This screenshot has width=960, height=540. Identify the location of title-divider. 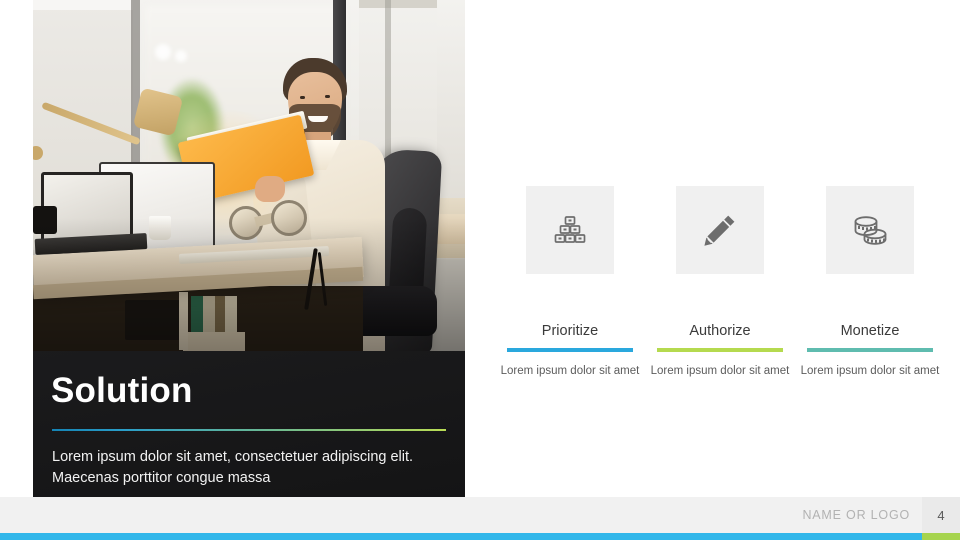
(249, 430).